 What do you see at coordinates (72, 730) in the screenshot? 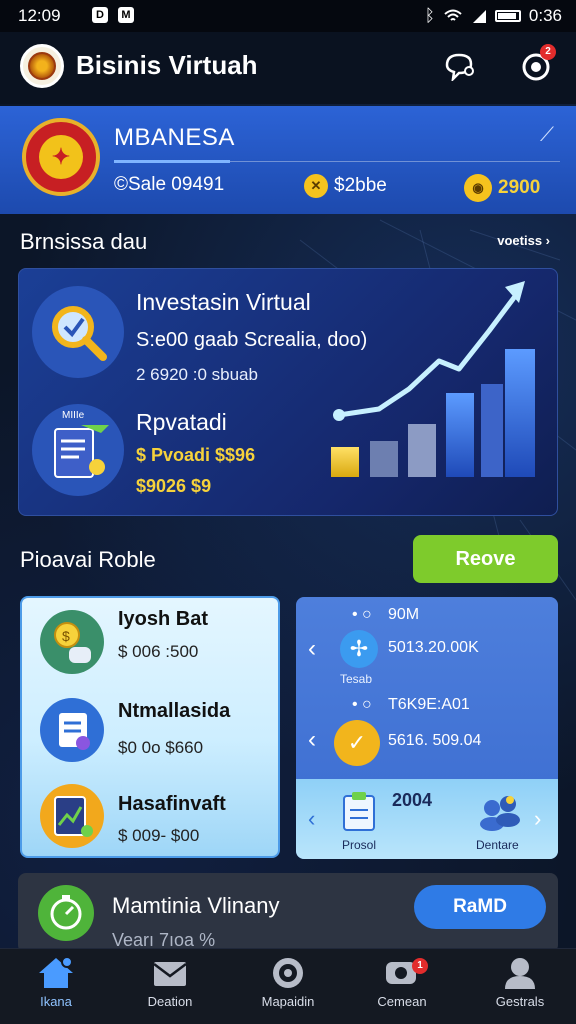
I see `clipboard-icon` at bounding box center [72, 730].